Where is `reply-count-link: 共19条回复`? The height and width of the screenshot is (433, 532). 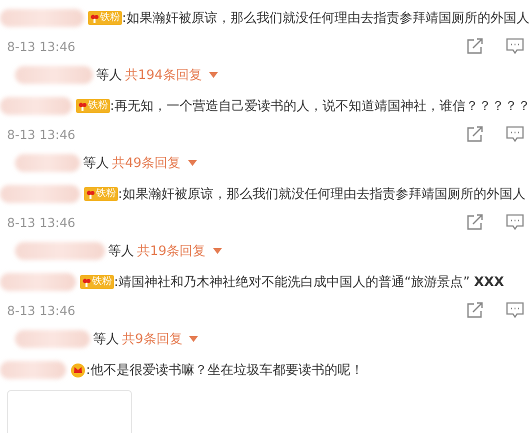 reply-count-link: 共19条回复 is located at coordinates (171, 251).